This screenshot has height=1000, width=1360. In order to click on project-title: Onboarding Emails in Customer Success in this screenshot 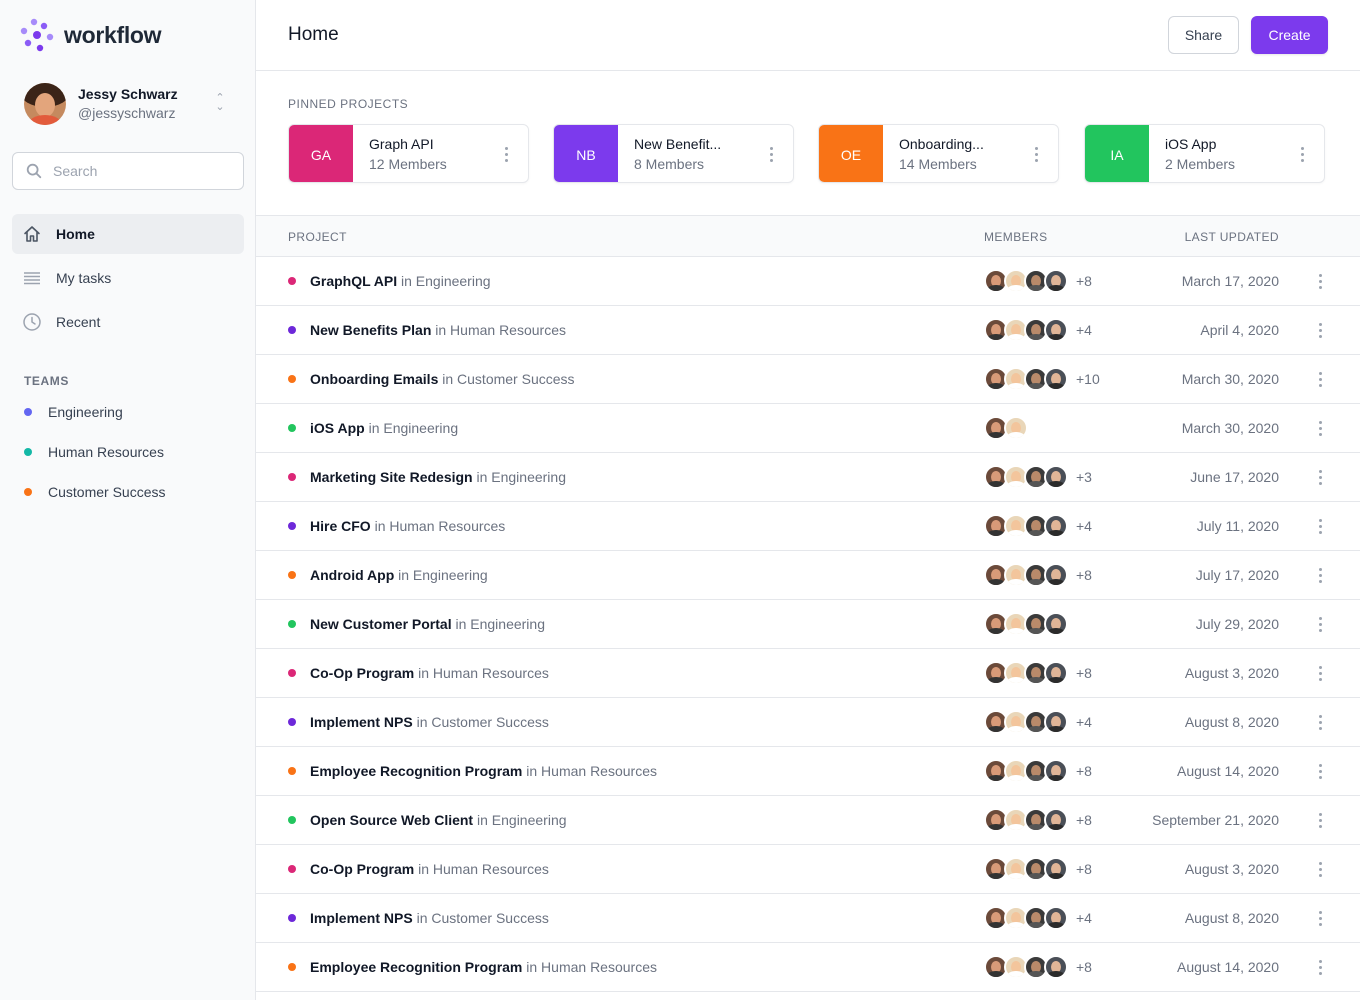, I will do `click(442, 379)`.